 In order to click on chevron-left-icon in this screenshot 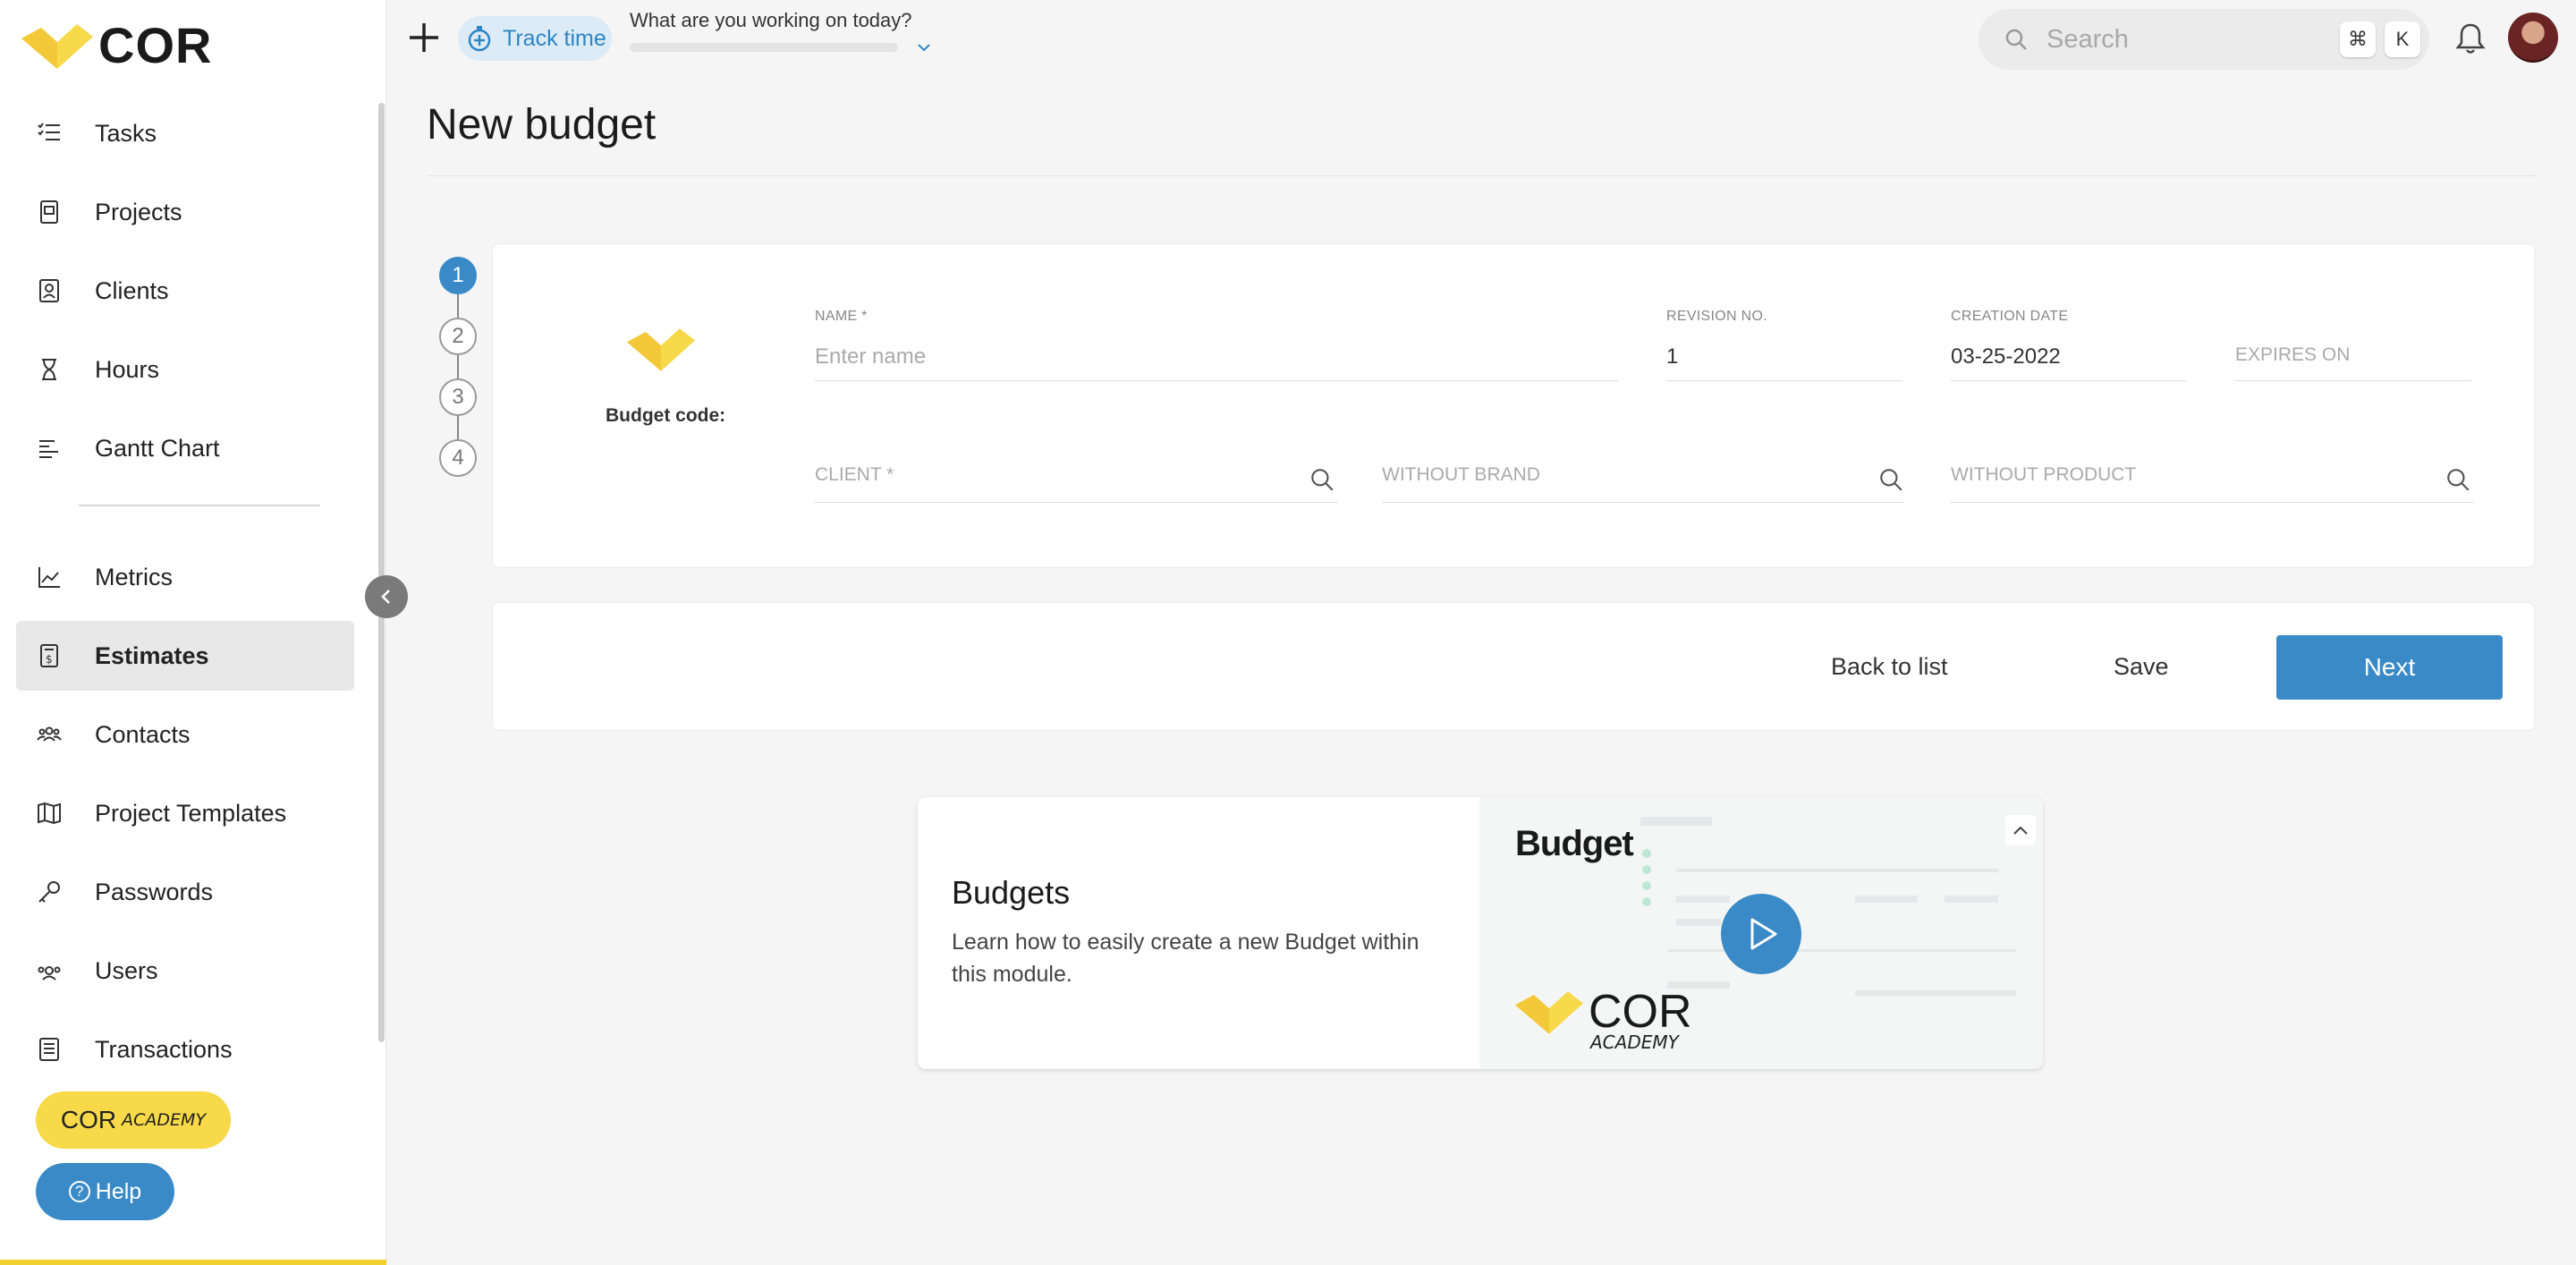, I will do `click(385, 597)`.